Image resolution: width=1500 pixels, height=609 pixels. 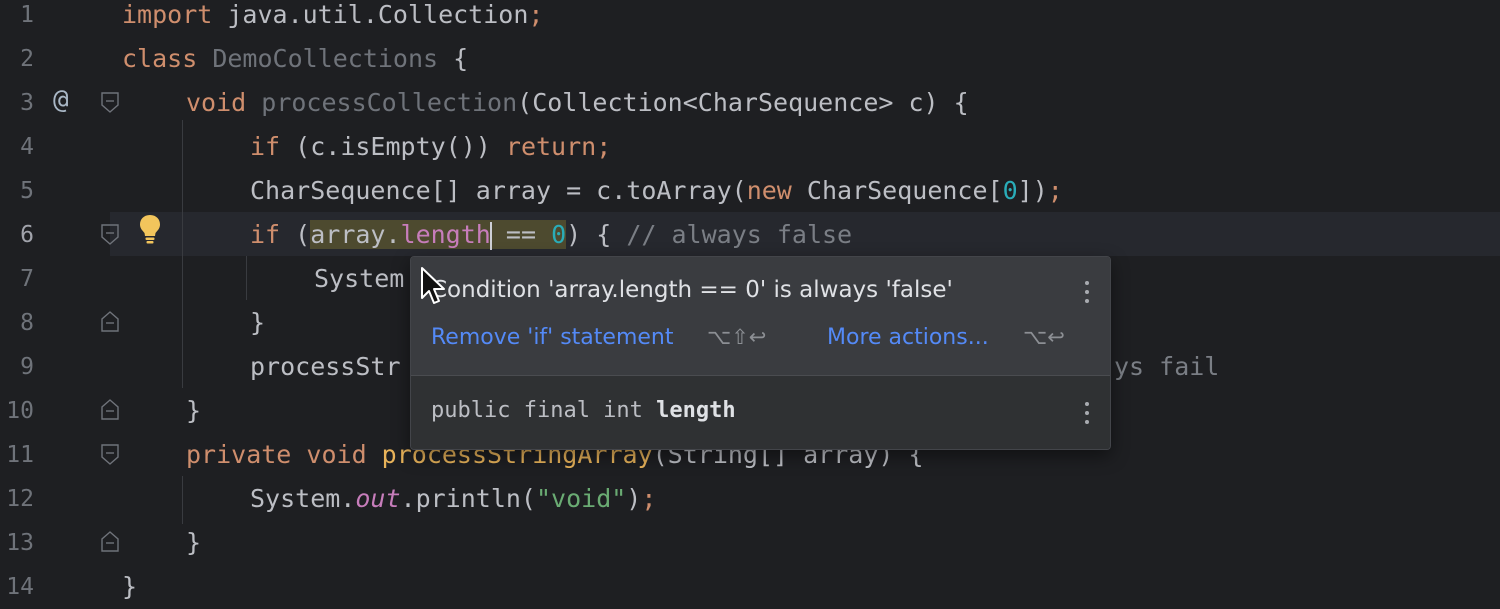 What do you see at coordinates (760, 412) in the screenshot?
I see `popup-documentation-section: public final int length` at bounding box center [760, 412].